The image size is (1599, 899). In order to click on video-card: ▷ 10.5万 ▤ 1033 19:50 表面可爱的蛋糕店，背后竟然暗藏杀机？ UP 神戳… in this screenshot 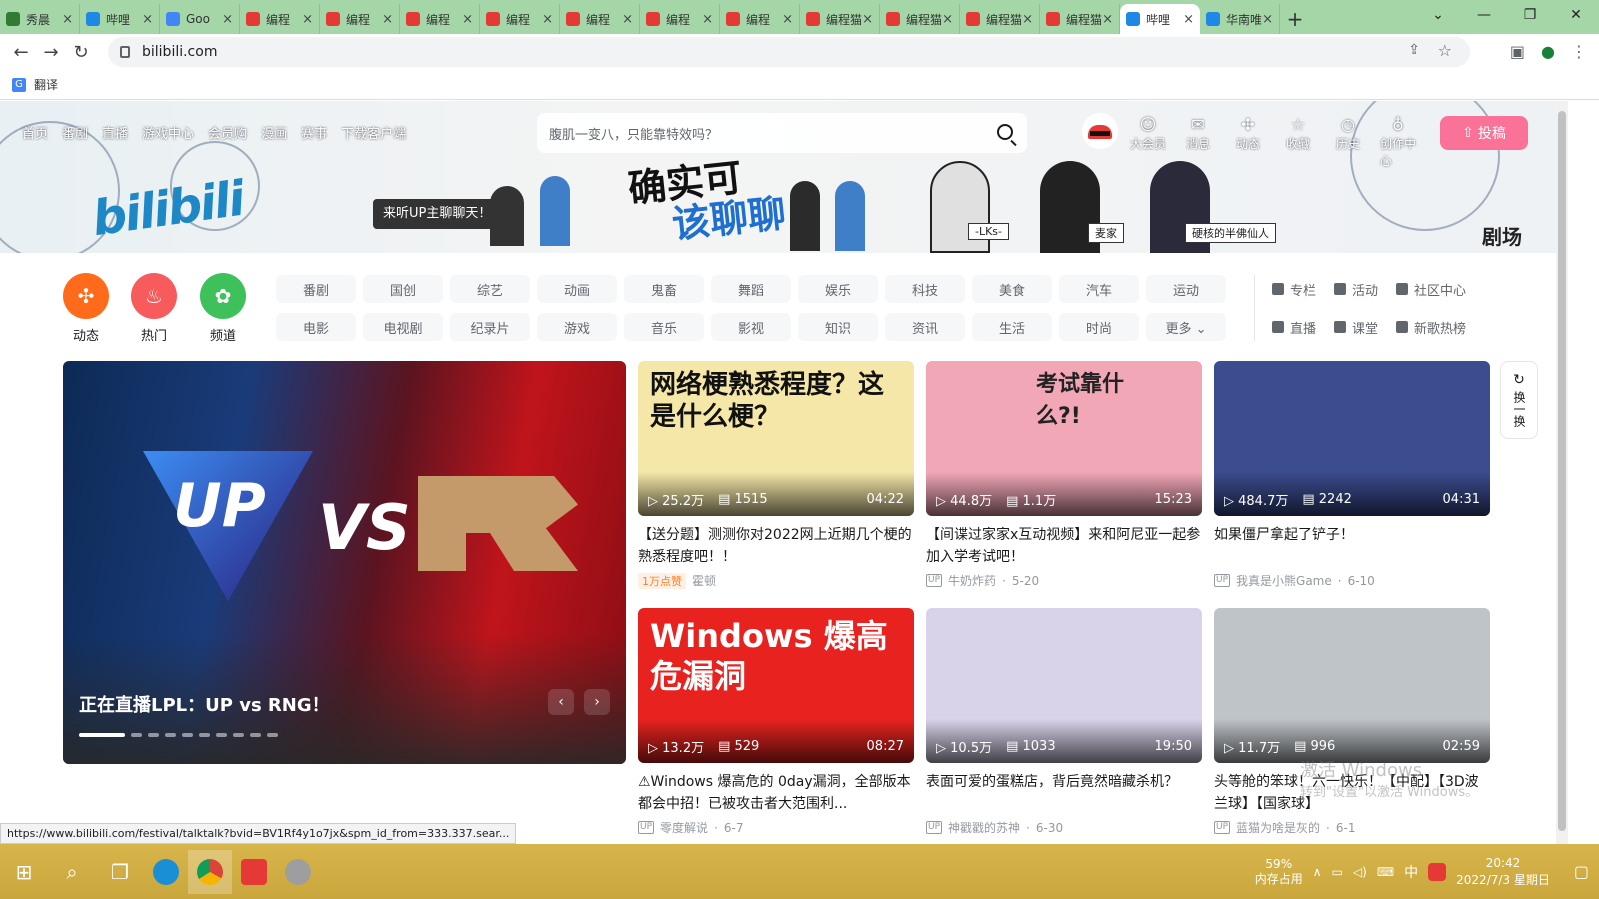, I will do `click(1064, 722)`.